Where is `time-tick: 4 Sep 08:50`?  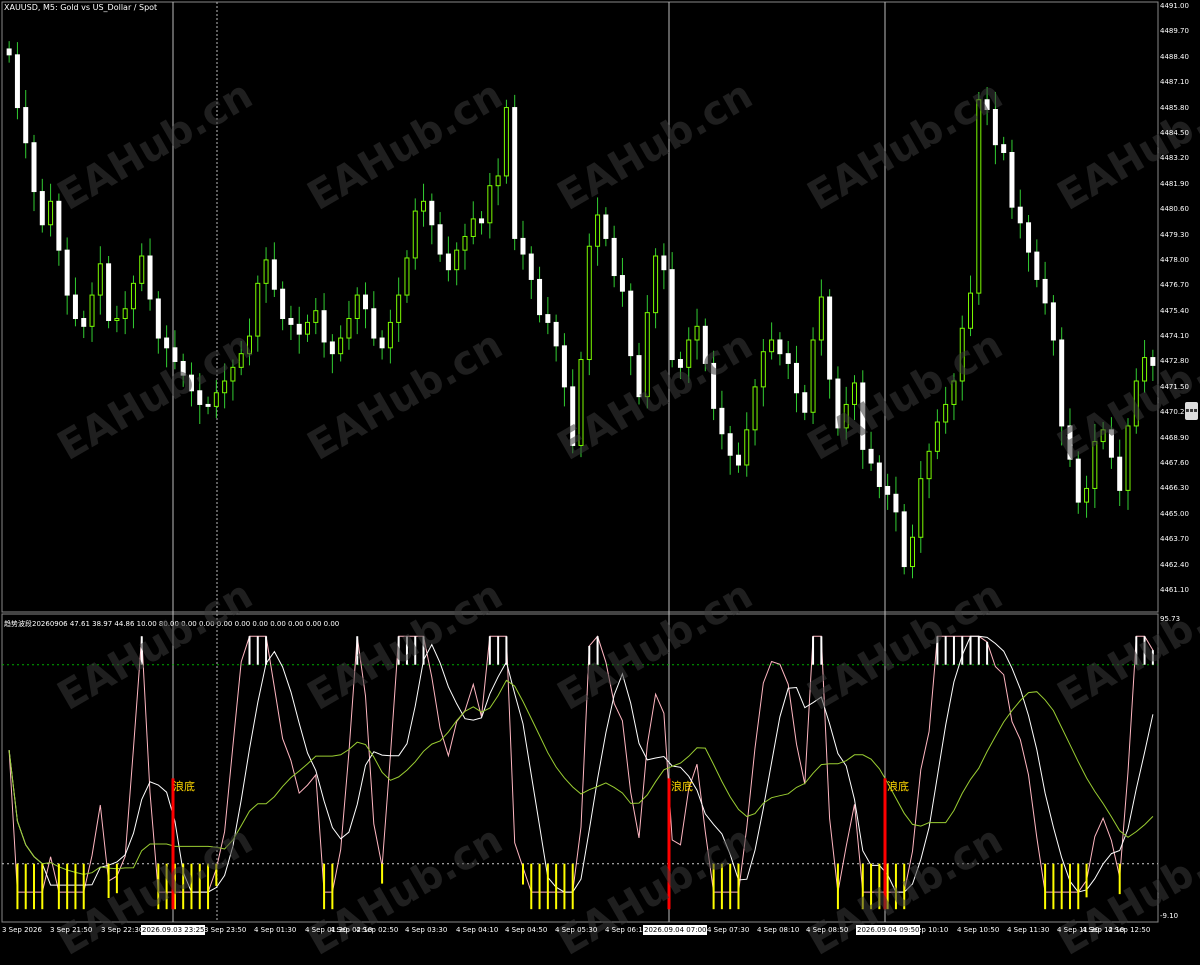 time-tick: 4 Sep 08:50 is located at coordinates (827, 930).